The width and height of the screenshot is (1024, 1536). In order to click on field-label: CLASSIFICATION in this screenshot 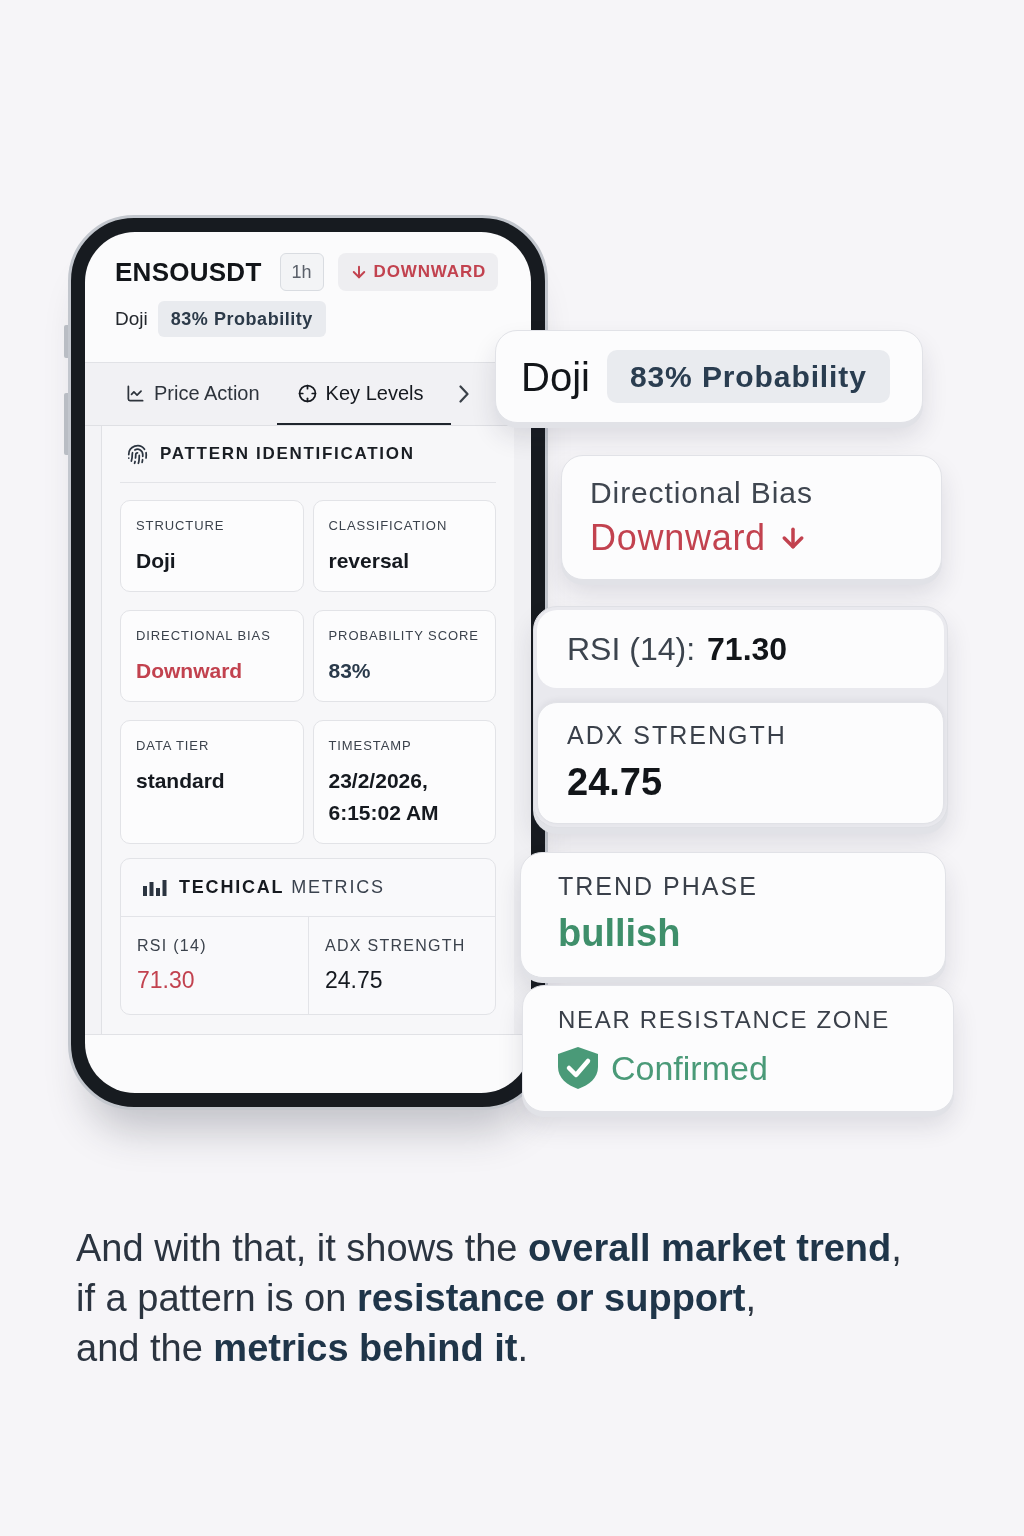, I will do `click(388, 526)`.